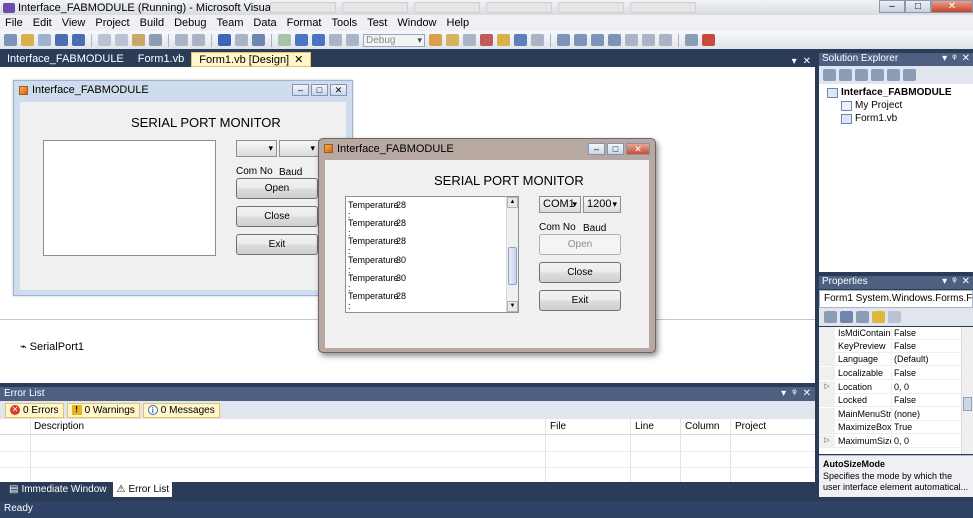  What do you see at coordinates (892, 6) in the screenshot?
I see `minimize-button: –` at bounding box center [892, 6].